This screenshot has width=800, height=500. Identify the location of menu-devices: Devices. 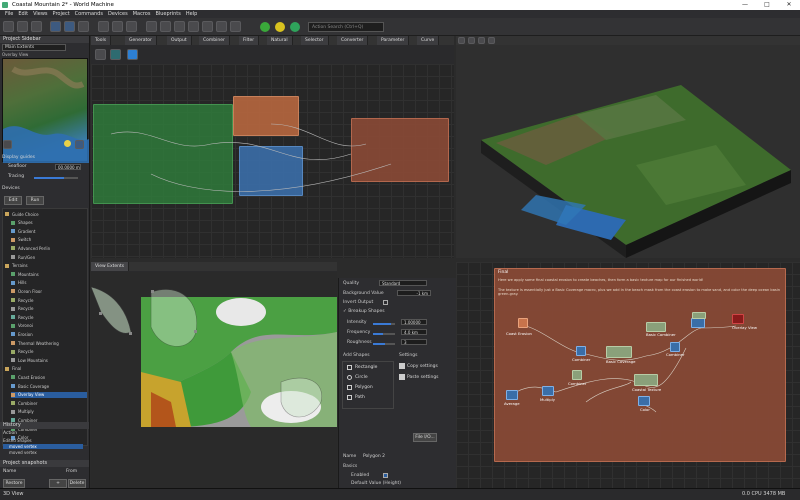
(118, 14).